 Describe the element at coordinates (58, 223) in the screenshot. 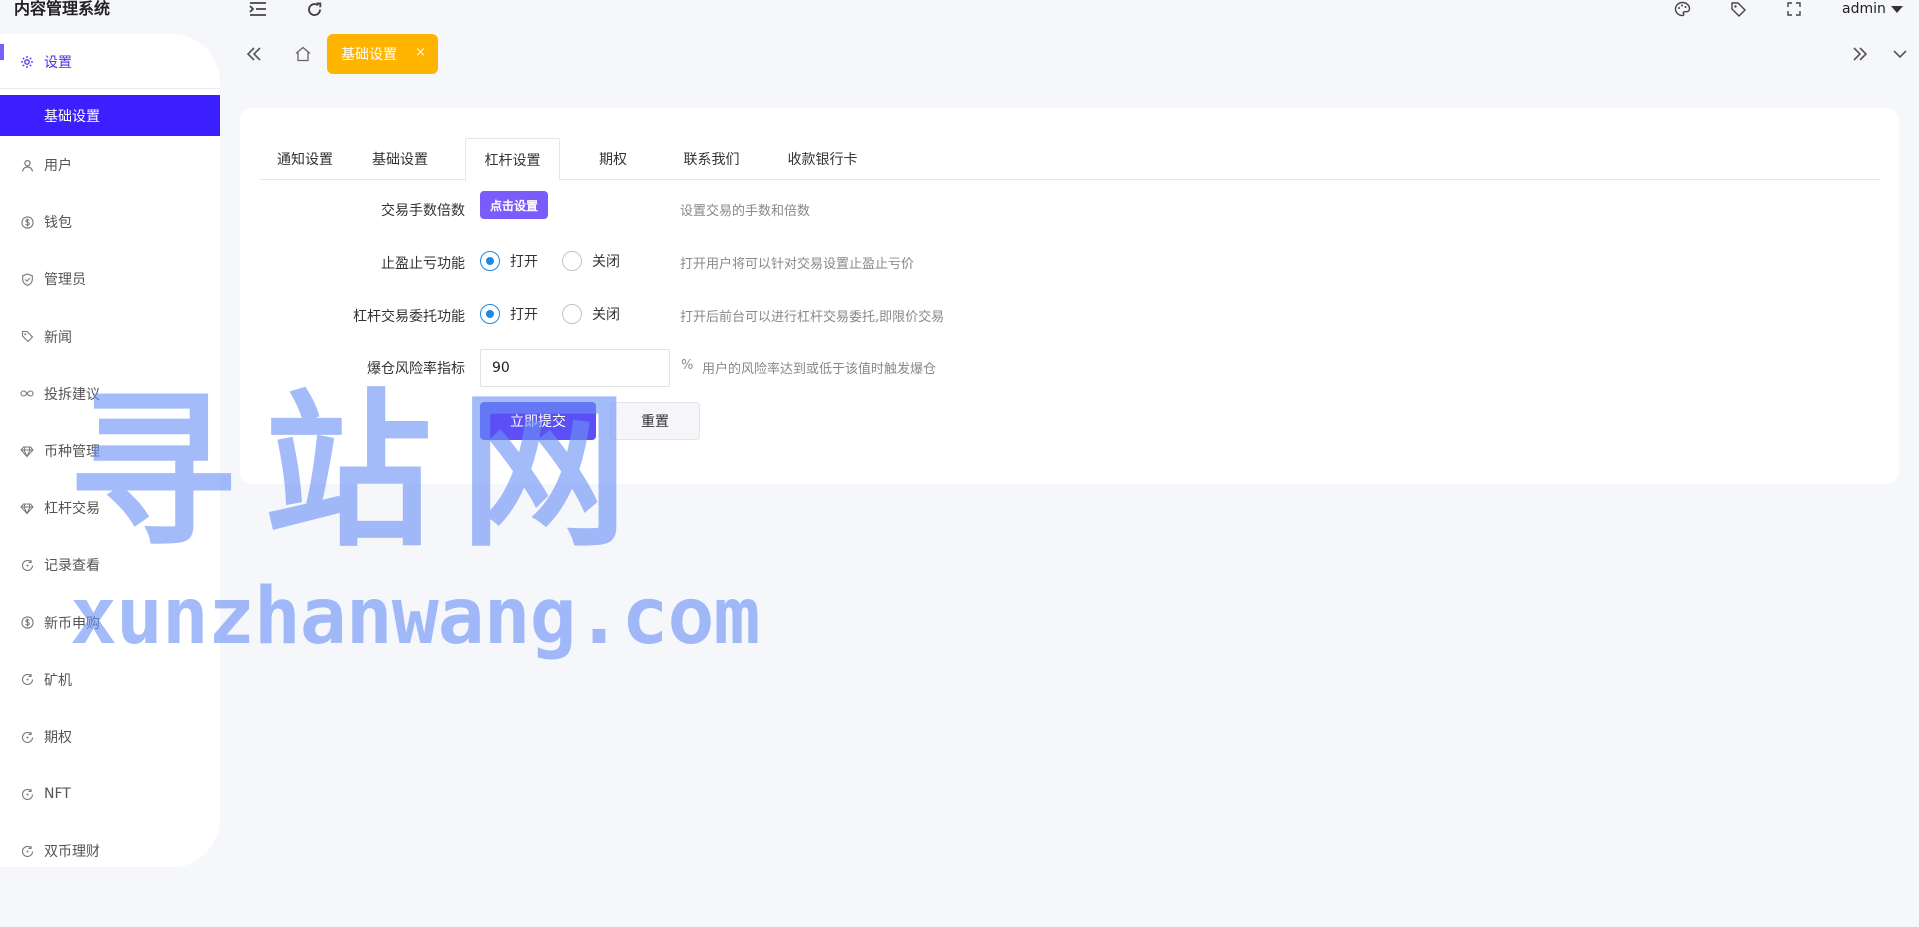

I see `sidebar-item-label: 钱包` at that location.